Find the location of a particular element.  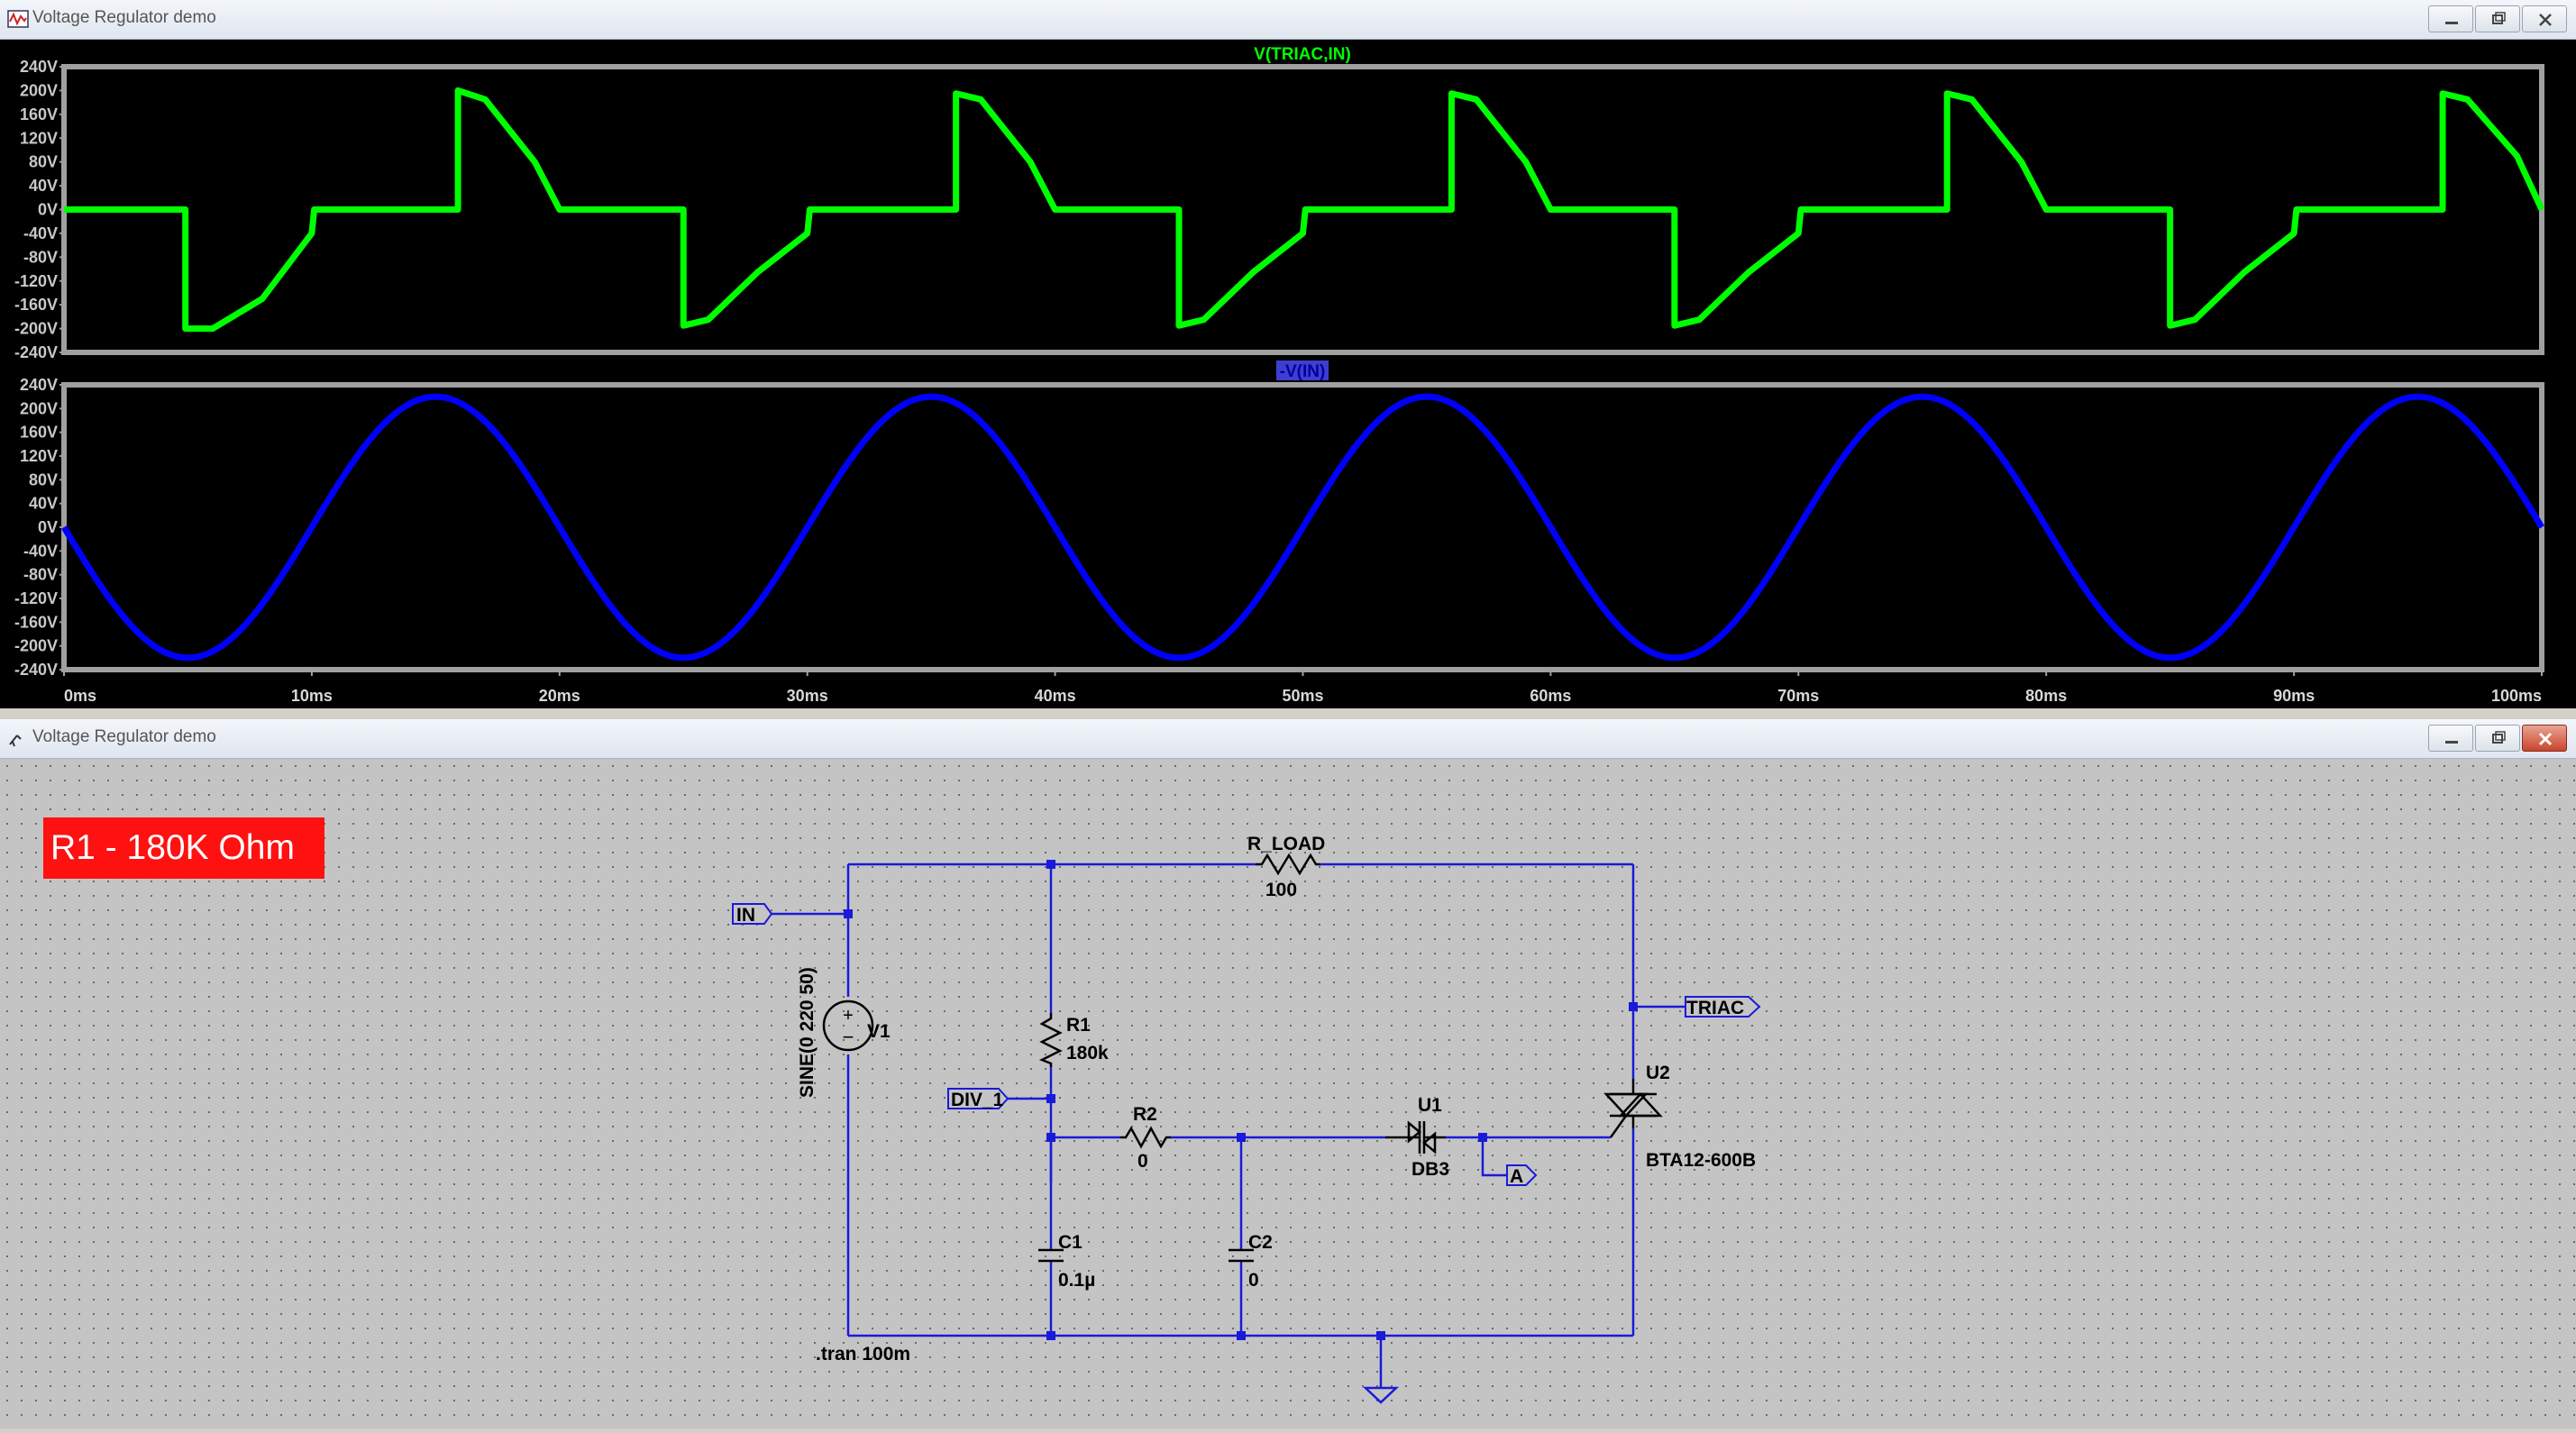

close-button is located at coordinates (2544, 18).